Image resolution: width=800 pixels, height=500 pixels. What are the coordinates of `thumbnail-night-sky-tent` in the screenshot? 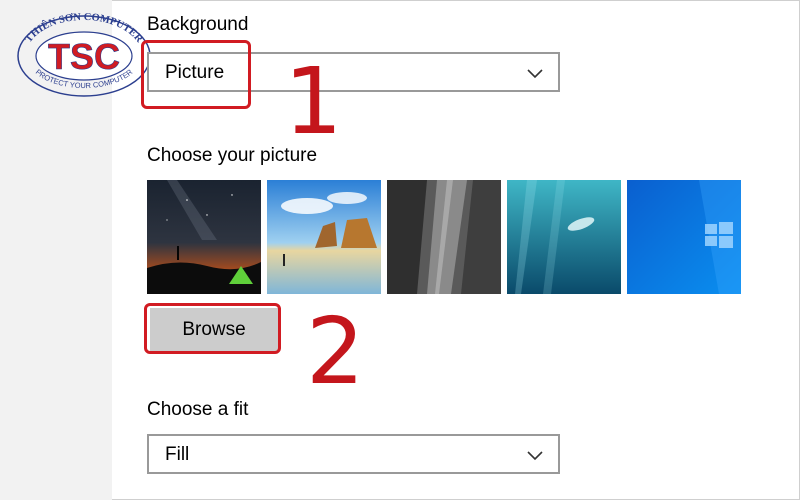 It's located at (204, 237).